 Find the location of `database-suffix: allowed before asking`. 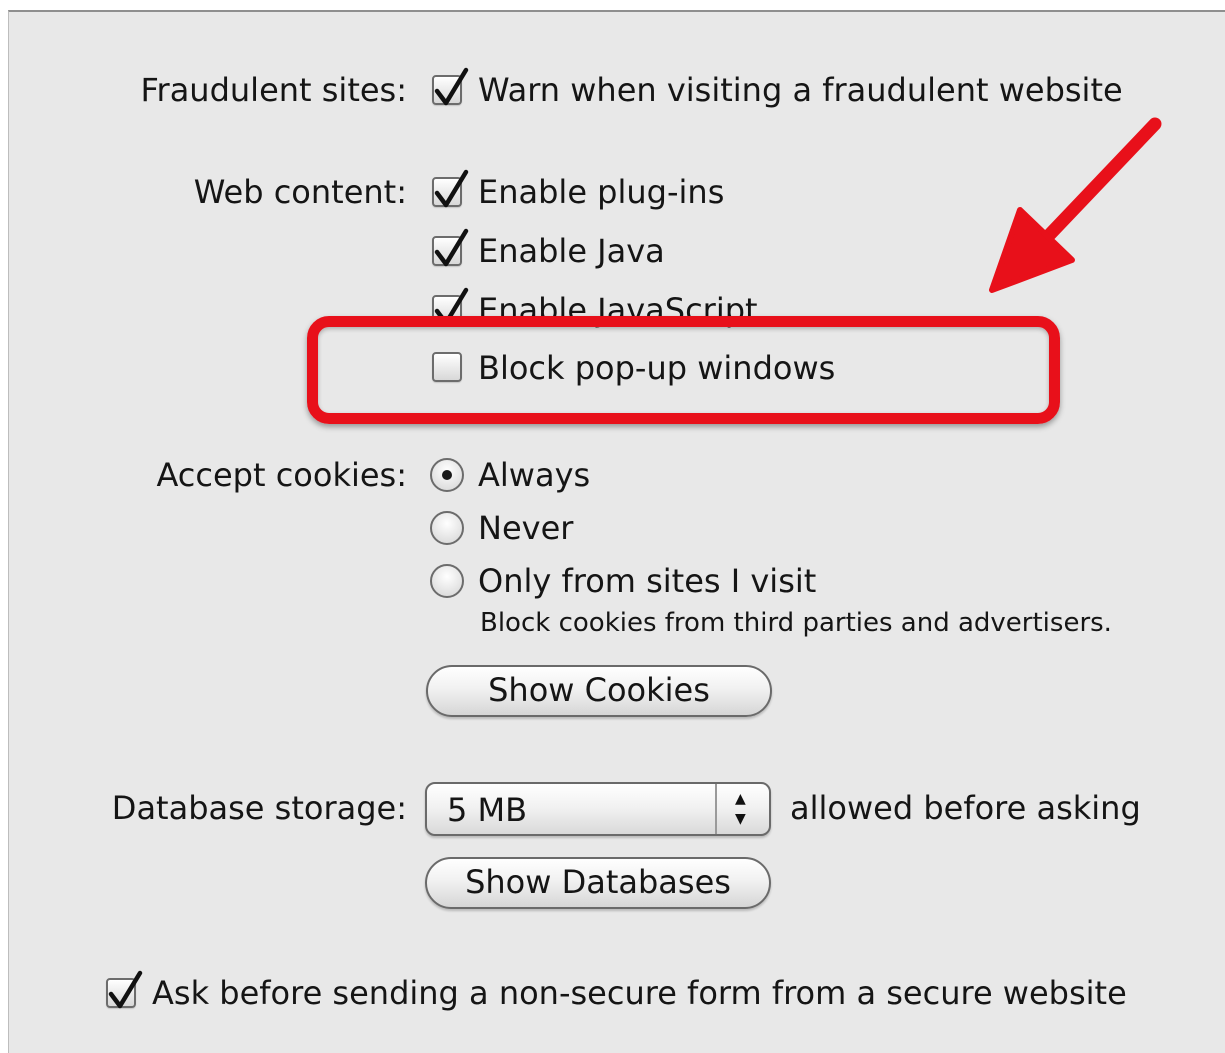

database-suffix: allowed before asking is located at coordinates (965, 808).